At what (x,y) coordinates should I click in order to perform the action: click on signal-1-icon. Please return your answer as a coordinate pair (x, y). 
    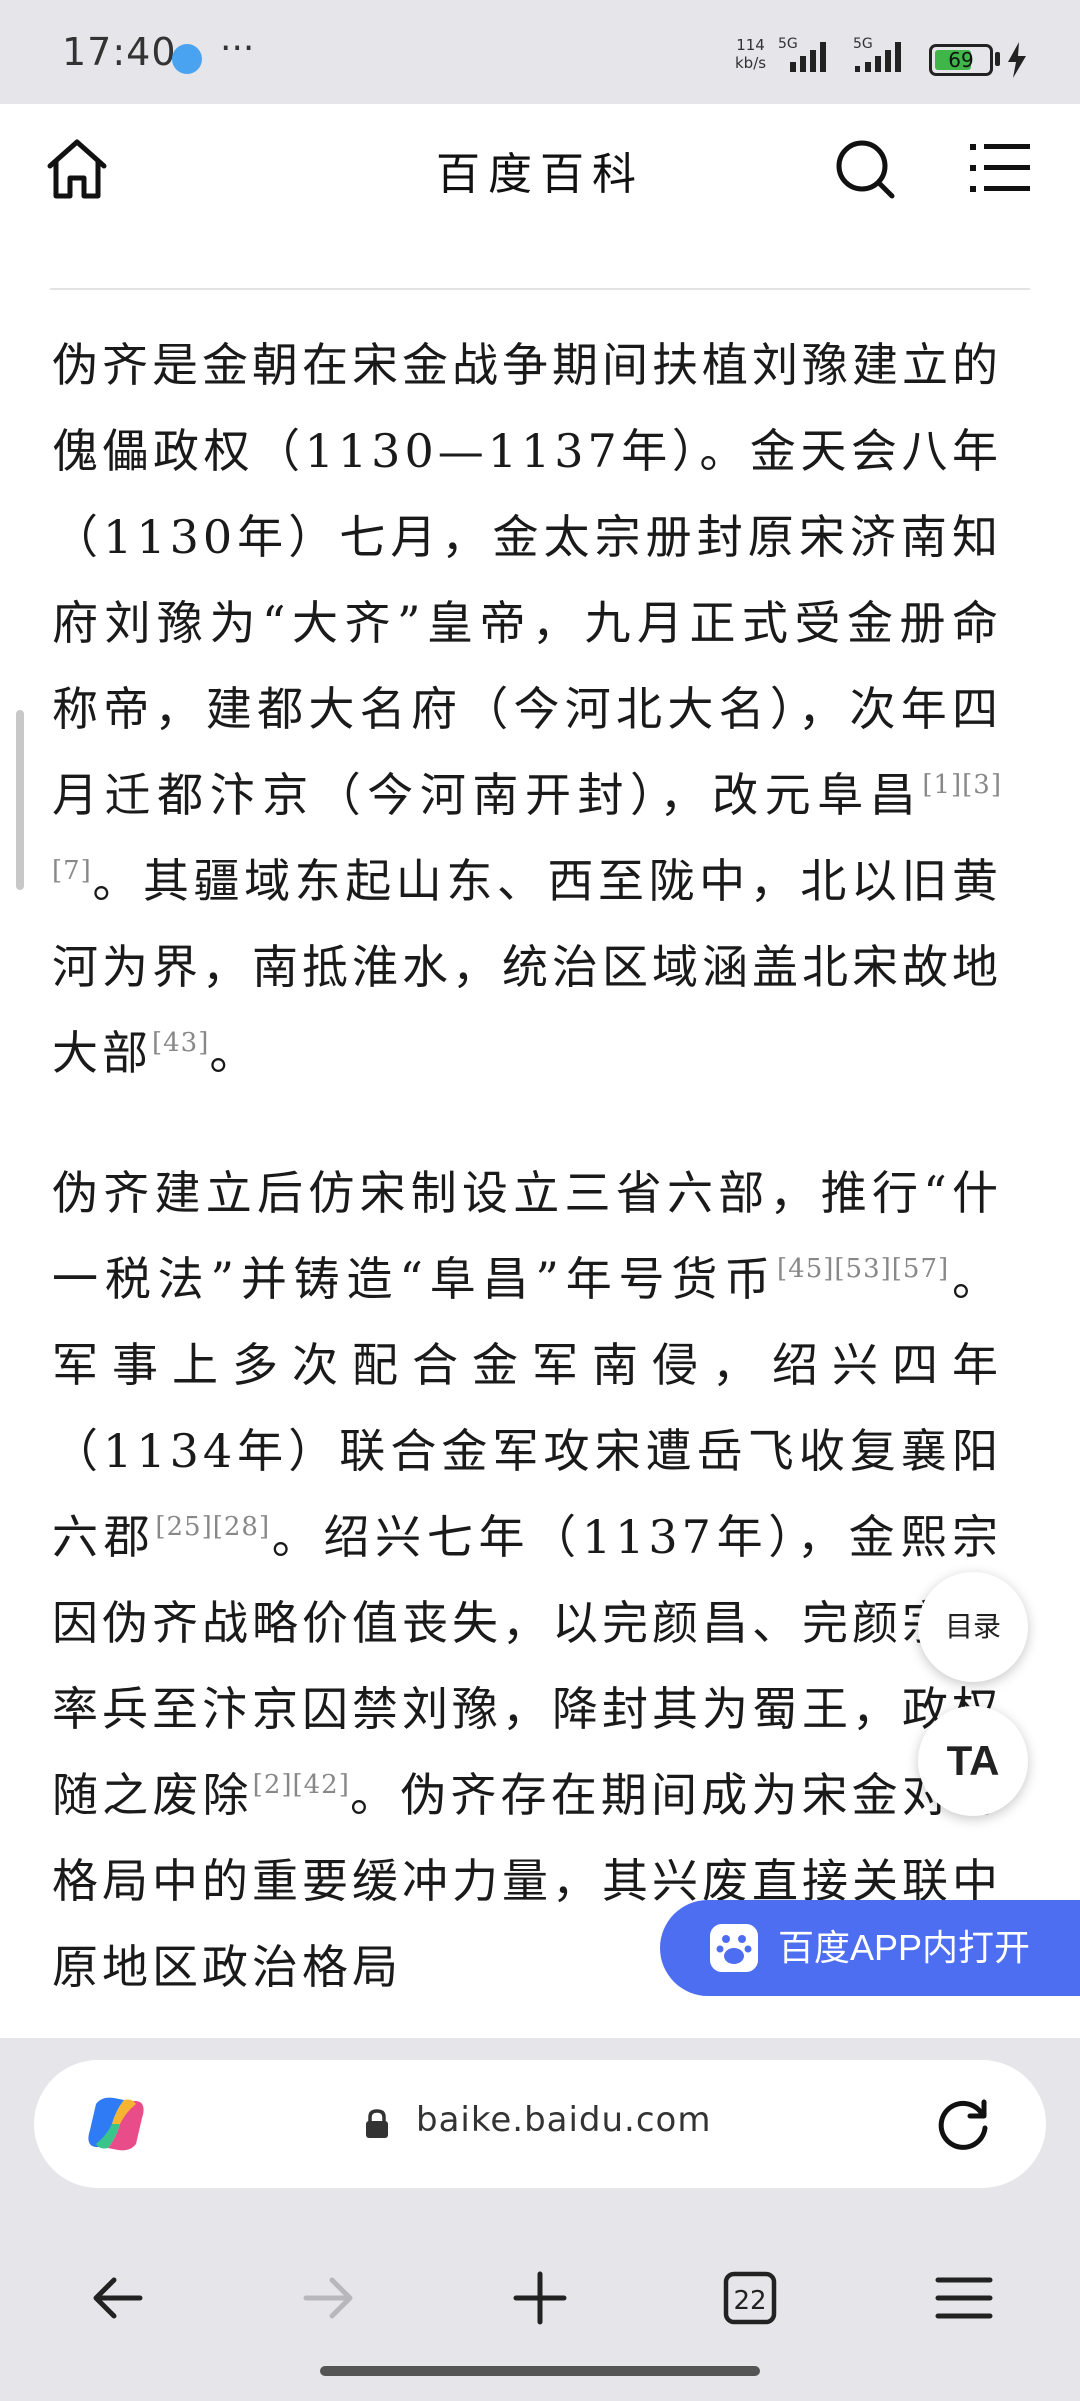
    Looking at the image, I should click on (808, 57).